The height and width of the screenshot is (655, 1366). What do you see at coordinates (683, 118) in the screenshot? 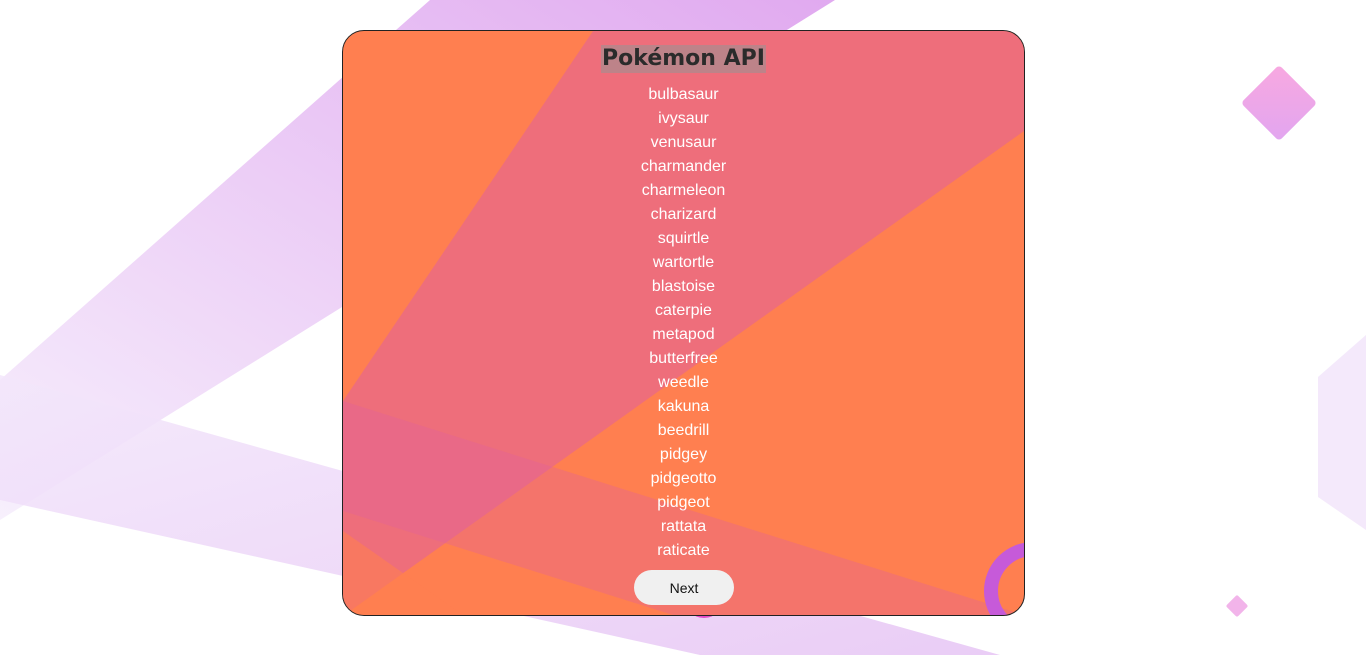
I see `pokemon-list-item: ivysaur` at bounding box center [683, 118].